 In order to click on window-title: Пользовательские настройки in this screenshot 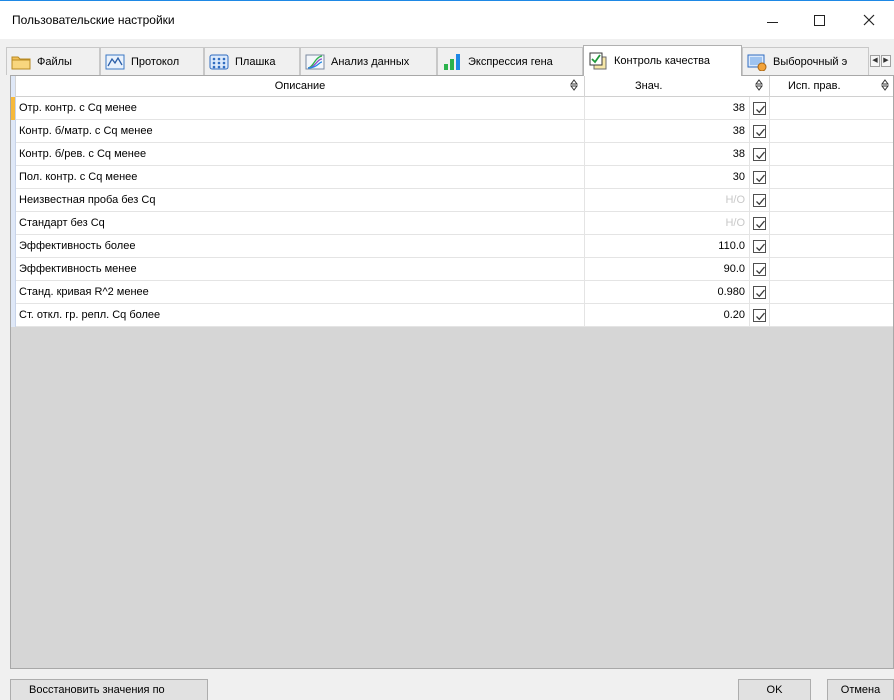, I will do `click(93, 20)`.